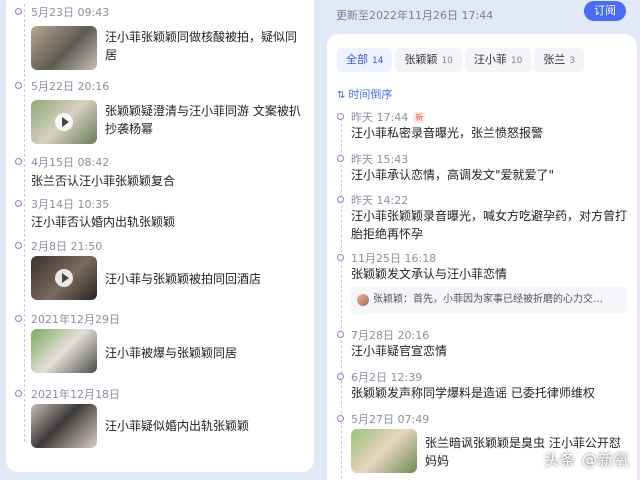 Image resolution: width=640 pixels, height=480 pixels. I want to click on tab-all: 全部 14, so click(365, 60).